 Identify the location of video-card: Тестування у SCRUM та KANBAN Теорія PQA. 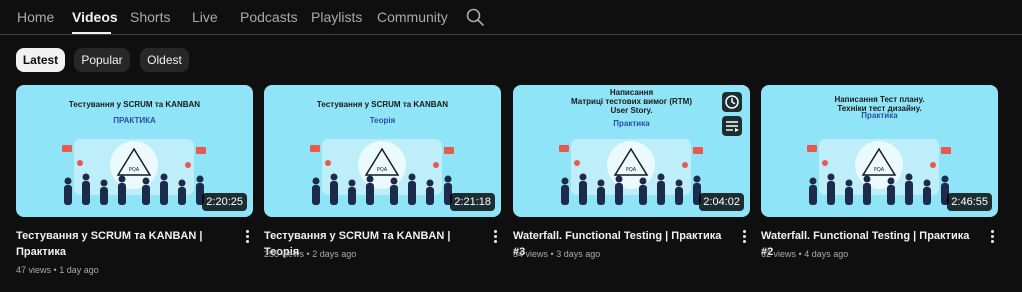
(382, 172).